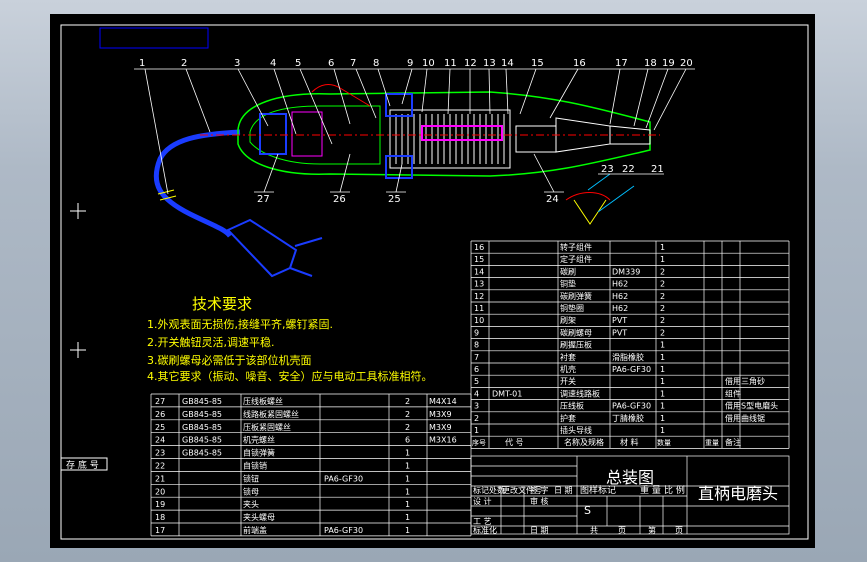 This screenshot has width=867, height=562. Describe the element at coordinates (160, 466) in the screenshot. I see `bom-left-row-no: 22` at that location.